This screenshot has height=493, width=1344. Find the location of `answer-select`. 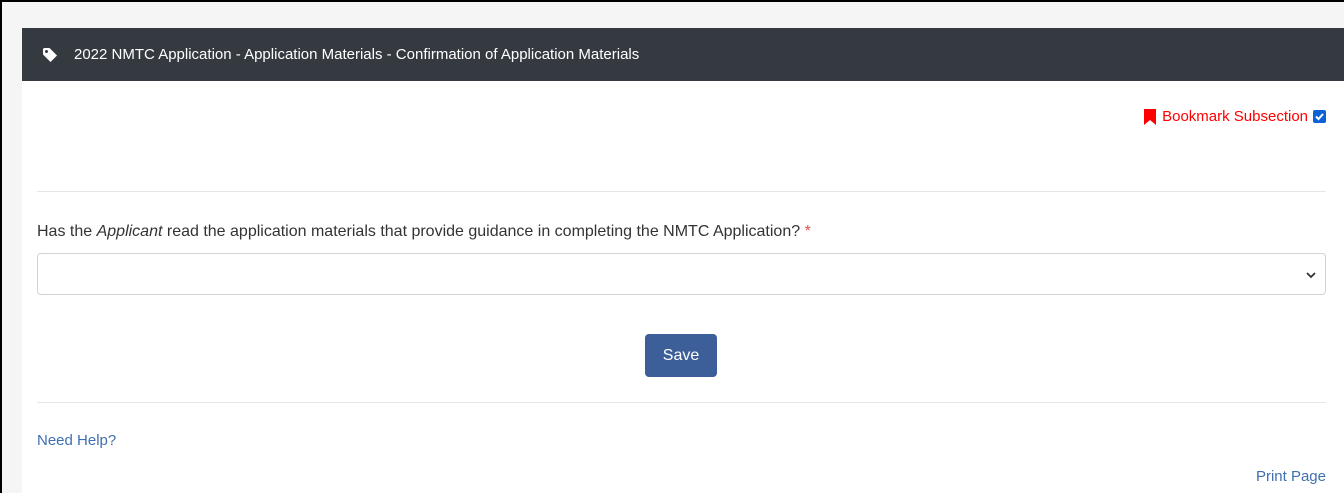

answer-select is located at coordinates (681, 274).